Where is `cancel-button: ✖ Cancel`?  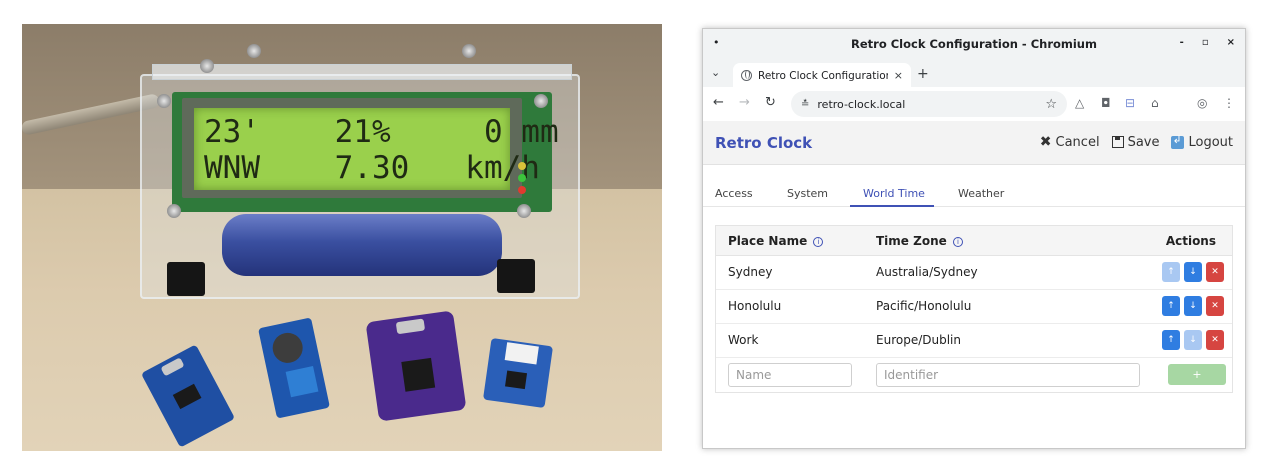
cancel-button: ✖ Cancel is located at coordinates (1070, 142).